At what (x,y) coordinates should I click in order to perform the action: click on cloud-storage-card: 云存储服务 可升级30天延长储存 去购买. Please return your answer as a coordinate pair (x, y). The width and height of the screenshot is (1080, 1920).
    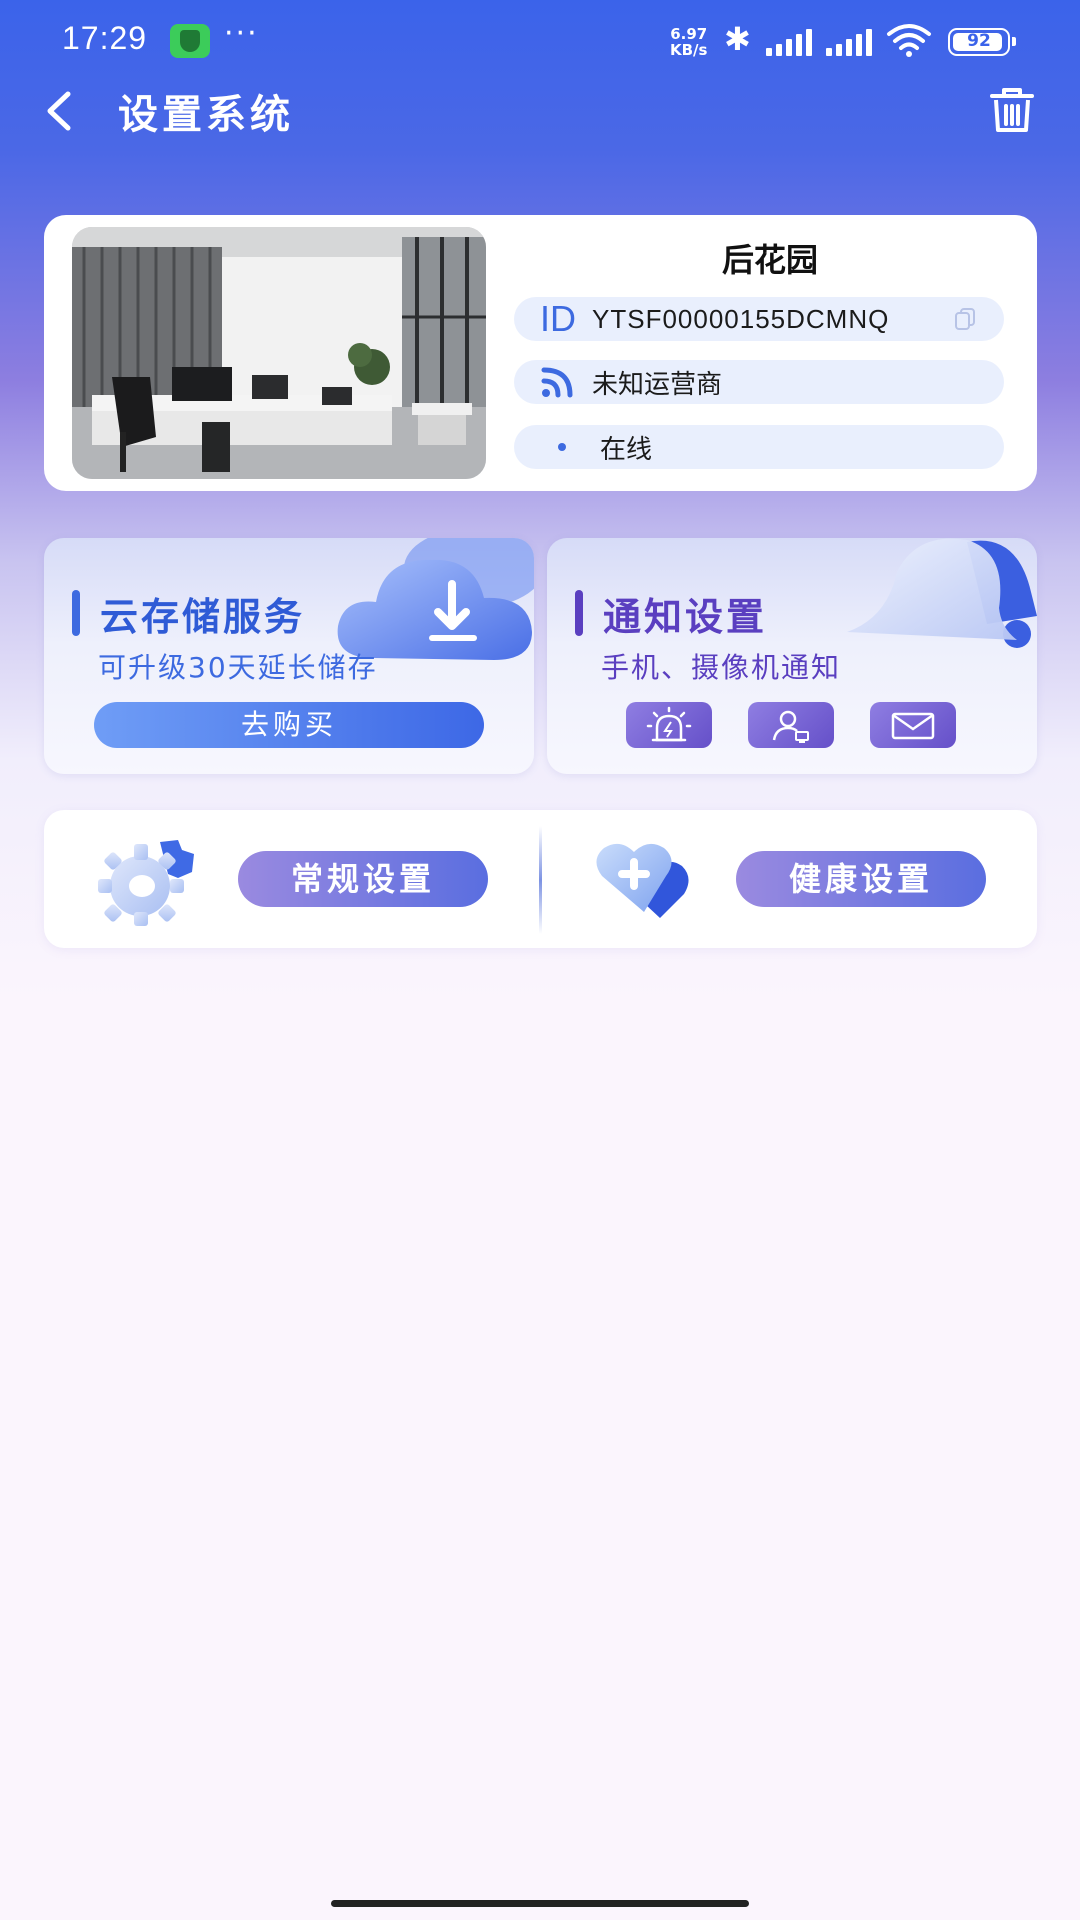
    Looking at the image, I should click on (289, 656).